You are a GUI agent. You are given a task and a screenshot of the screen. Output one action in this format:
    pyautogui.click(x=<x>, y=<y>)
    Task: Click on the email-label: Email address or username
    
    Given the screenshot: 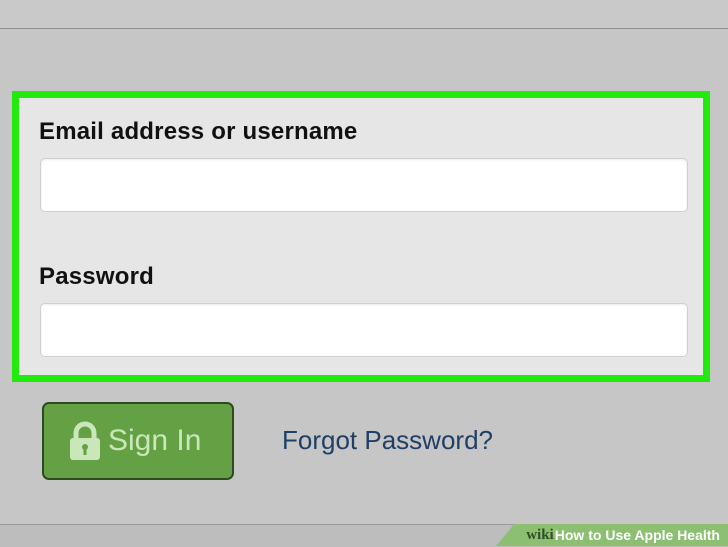 What is the action you would take?
    pyautogui.click(x=198, y=131)
    